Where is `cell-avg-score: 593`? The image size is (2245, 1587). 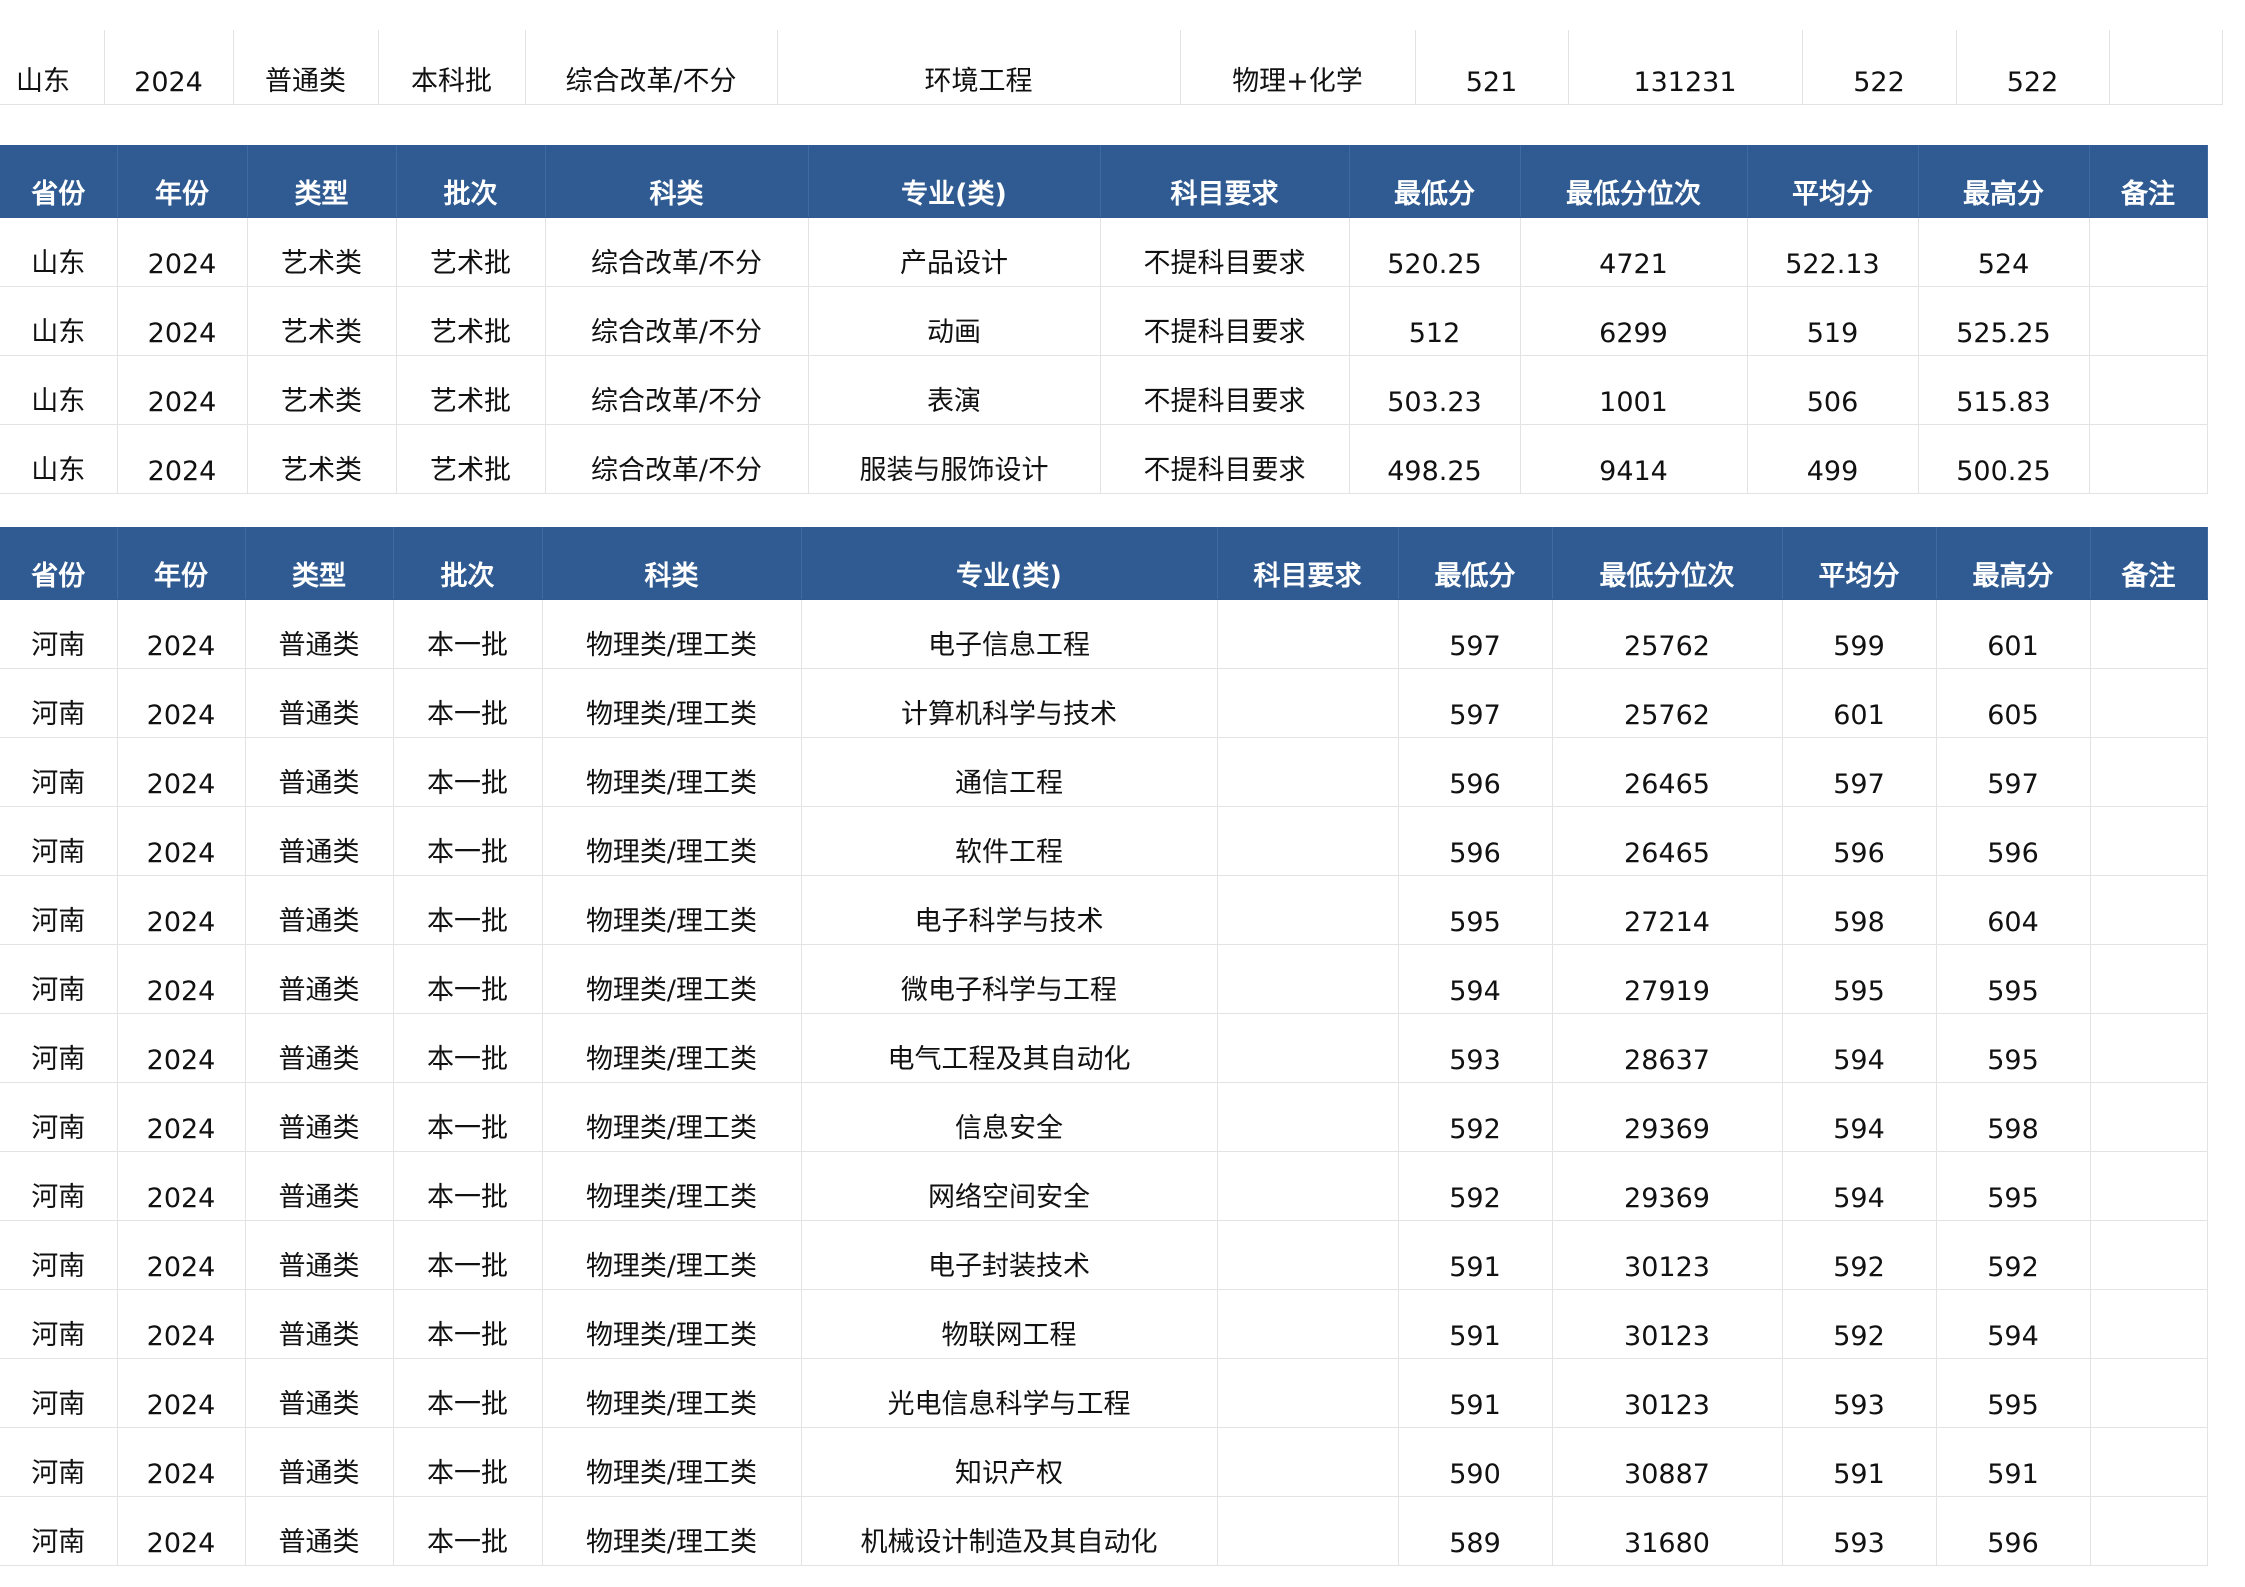
cell-avg-score: 593 is located at coordinates (1859, 1393).